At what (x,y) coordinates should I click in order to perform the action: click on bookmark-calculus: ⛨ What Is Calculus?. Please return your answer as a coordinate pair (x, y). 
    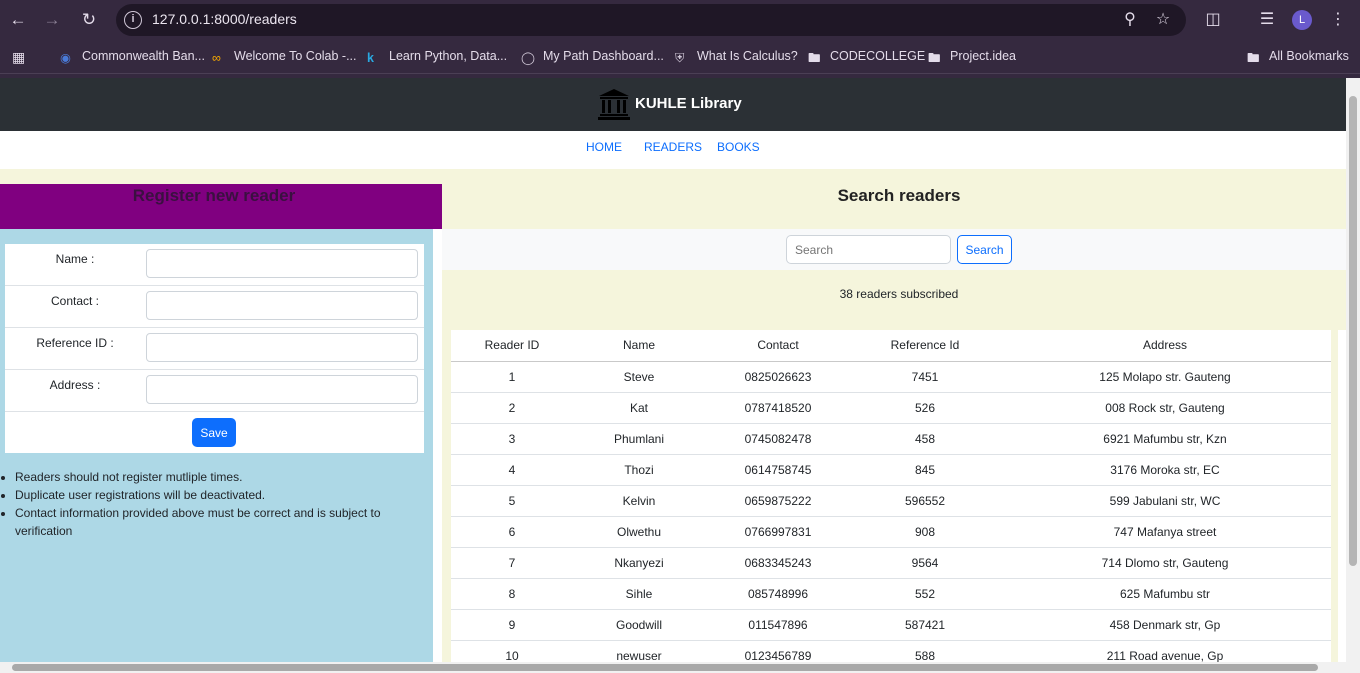
    Looking at the image, I should click on (736, 57).